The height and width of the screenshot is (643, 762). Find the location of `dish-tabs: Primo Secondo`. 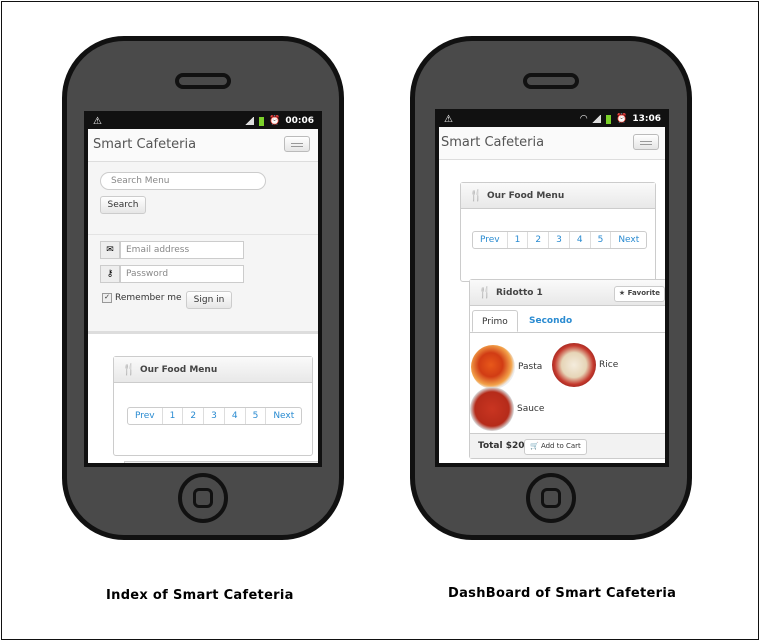

dish-tabs: Primo Secondo is located at coordinates (567, 319).